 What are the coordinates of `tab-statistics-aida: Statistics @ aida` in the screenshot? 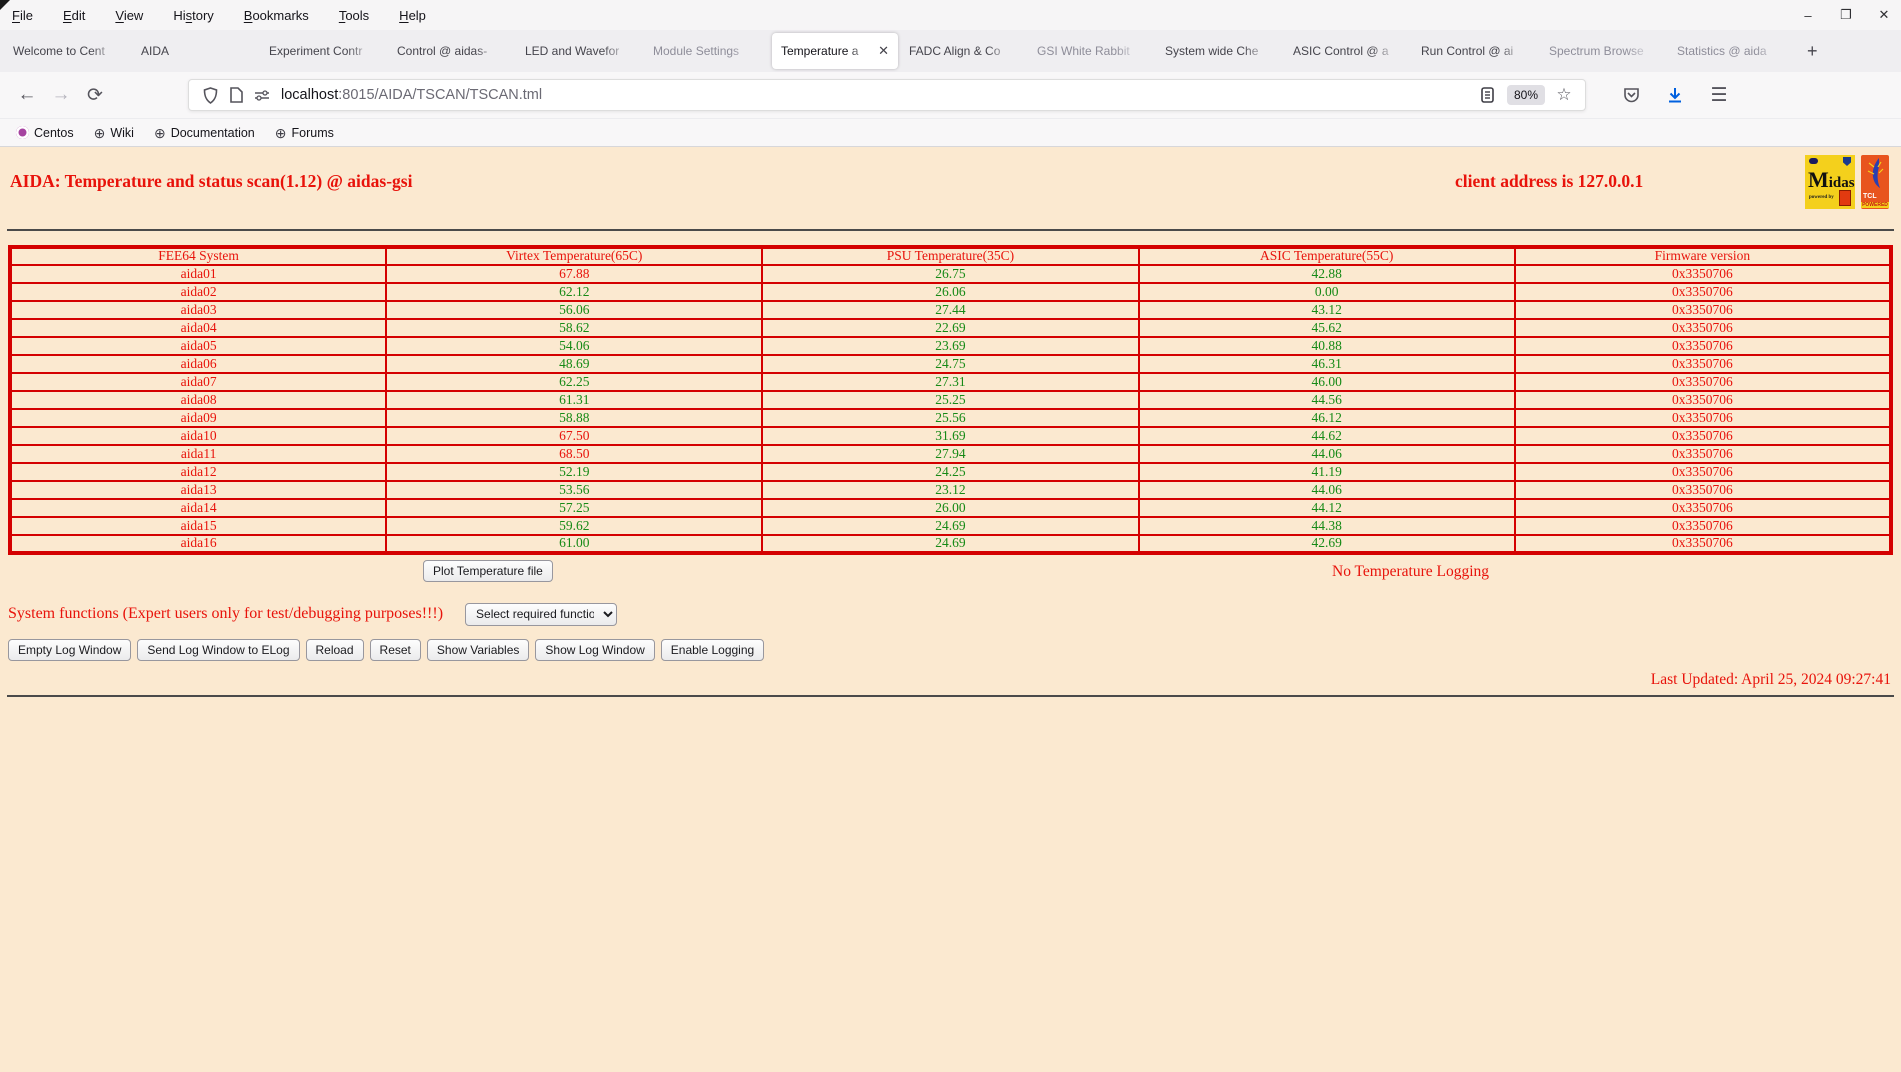 It's located at (1731, 51).